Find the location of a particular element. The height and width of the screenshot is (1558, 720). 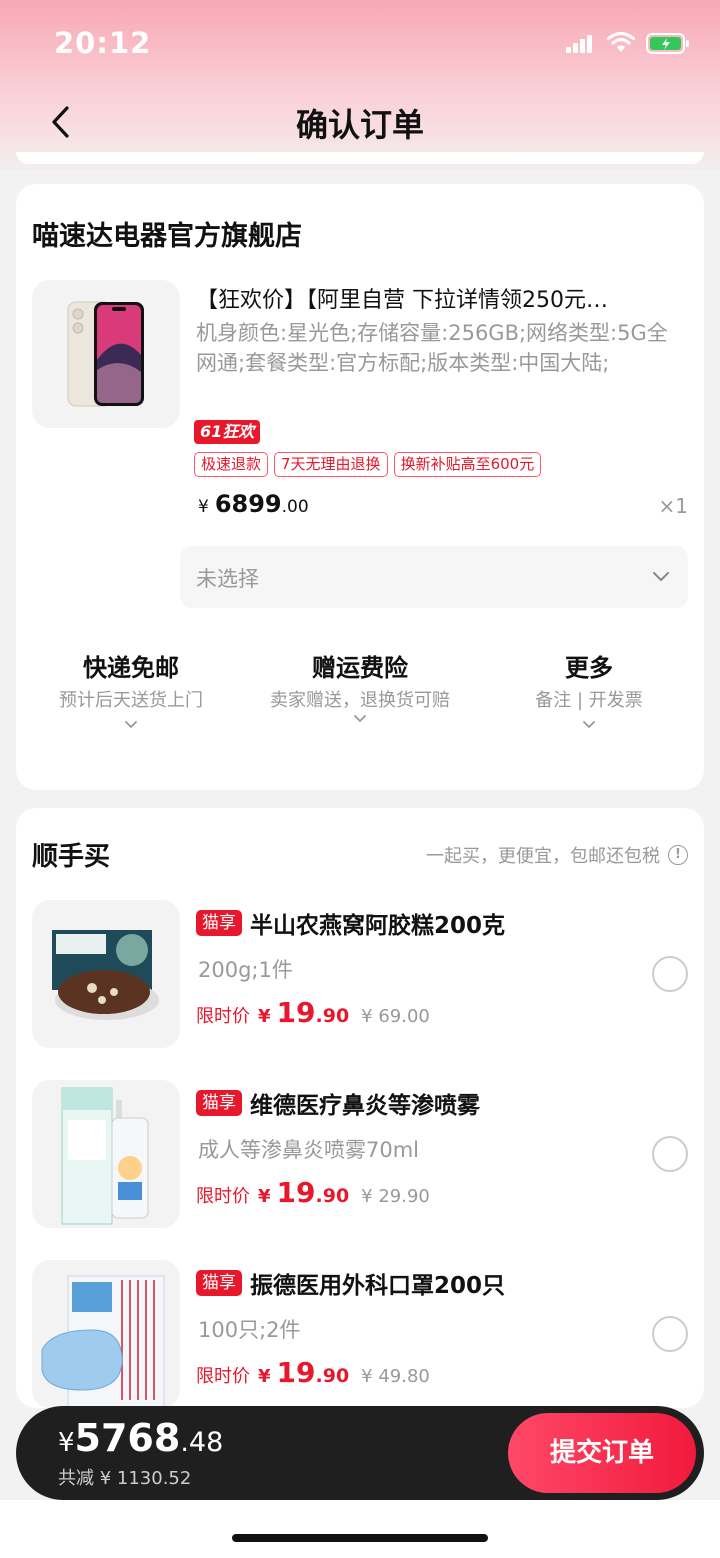

addon-name-row: 猫享 振德医用外科口罩200只 is located at coordinates (350, 1283).